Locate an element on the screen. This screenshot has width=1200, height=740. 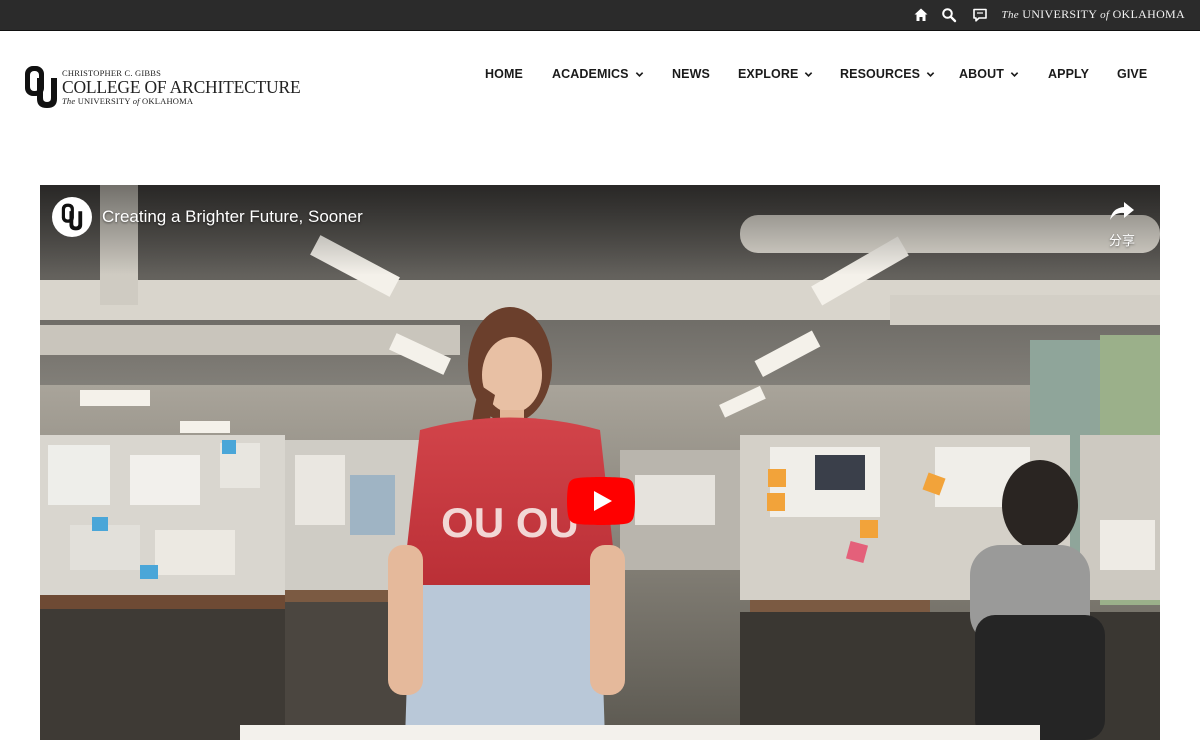
nav-about-label: ABOUT is located at coordinates (981, 74).